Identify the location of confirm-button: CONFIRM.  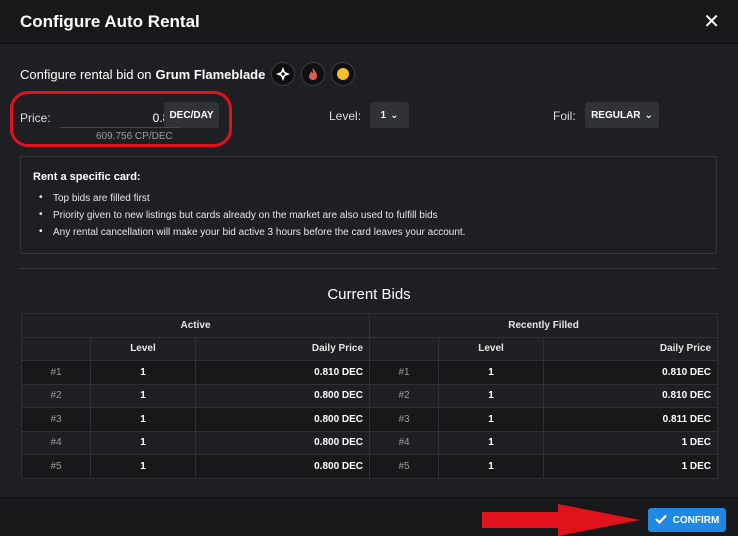
(687, 520).